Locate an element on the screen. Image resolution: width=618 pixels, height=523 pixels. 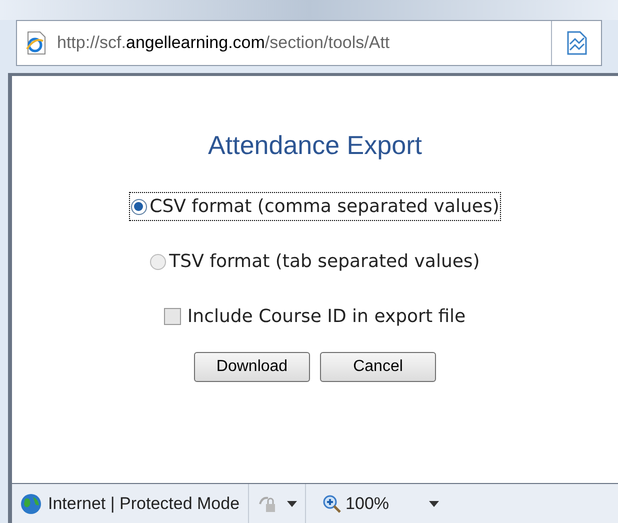
page-icon is located at coordinates (36, 43).